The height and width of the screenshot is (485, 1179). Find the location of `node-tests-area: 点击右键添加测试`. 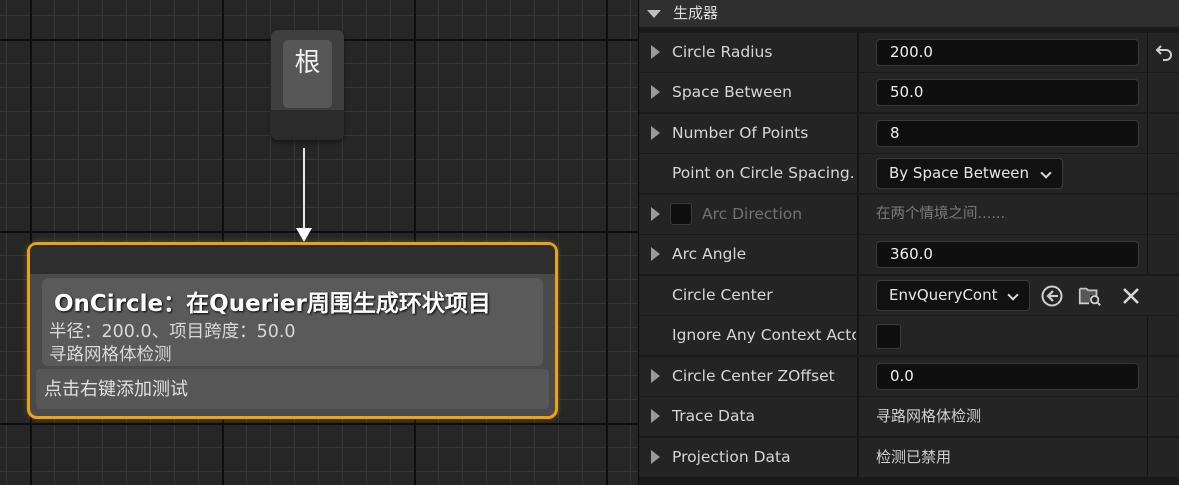

node-tests-area: 点击右键添加测试 is located at coordinates (292, 389).